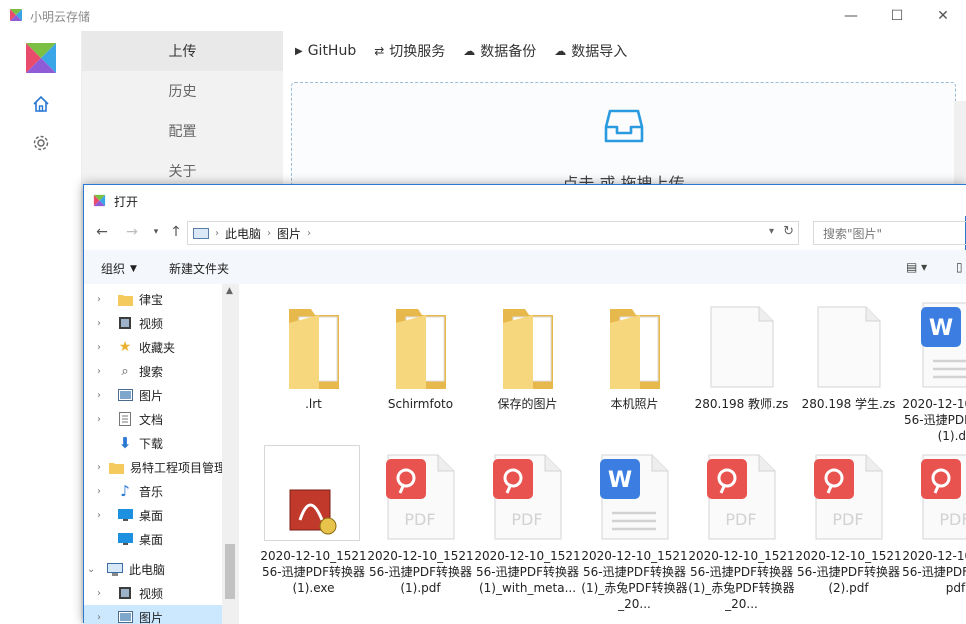 The image size is (966, 624). What do you see at coordinates (634, 404) in the screenshot?
I see `file-name: 本机照片` at bounding box center [634, 404].